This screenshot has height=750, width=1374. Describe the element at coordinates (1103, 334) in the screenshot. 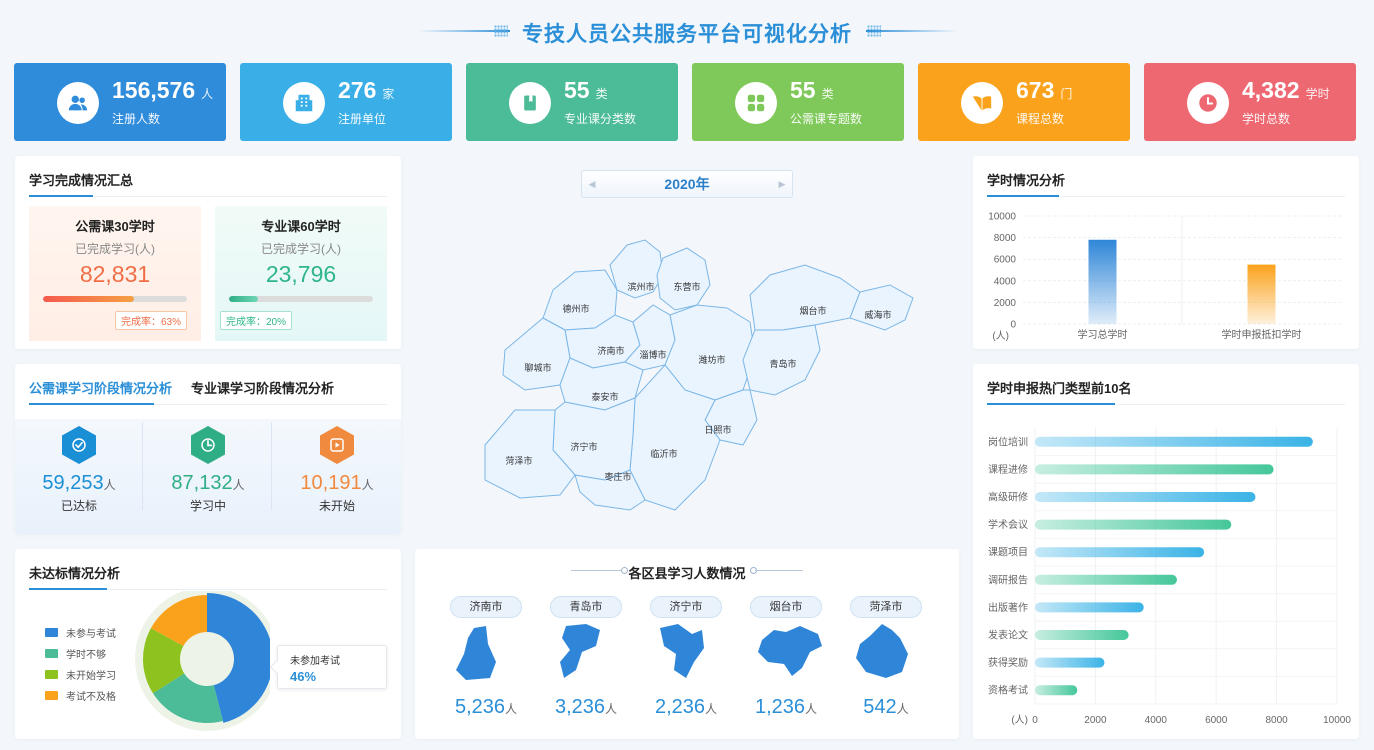

I see `hours-x-tick: 学习总学时` at that location.